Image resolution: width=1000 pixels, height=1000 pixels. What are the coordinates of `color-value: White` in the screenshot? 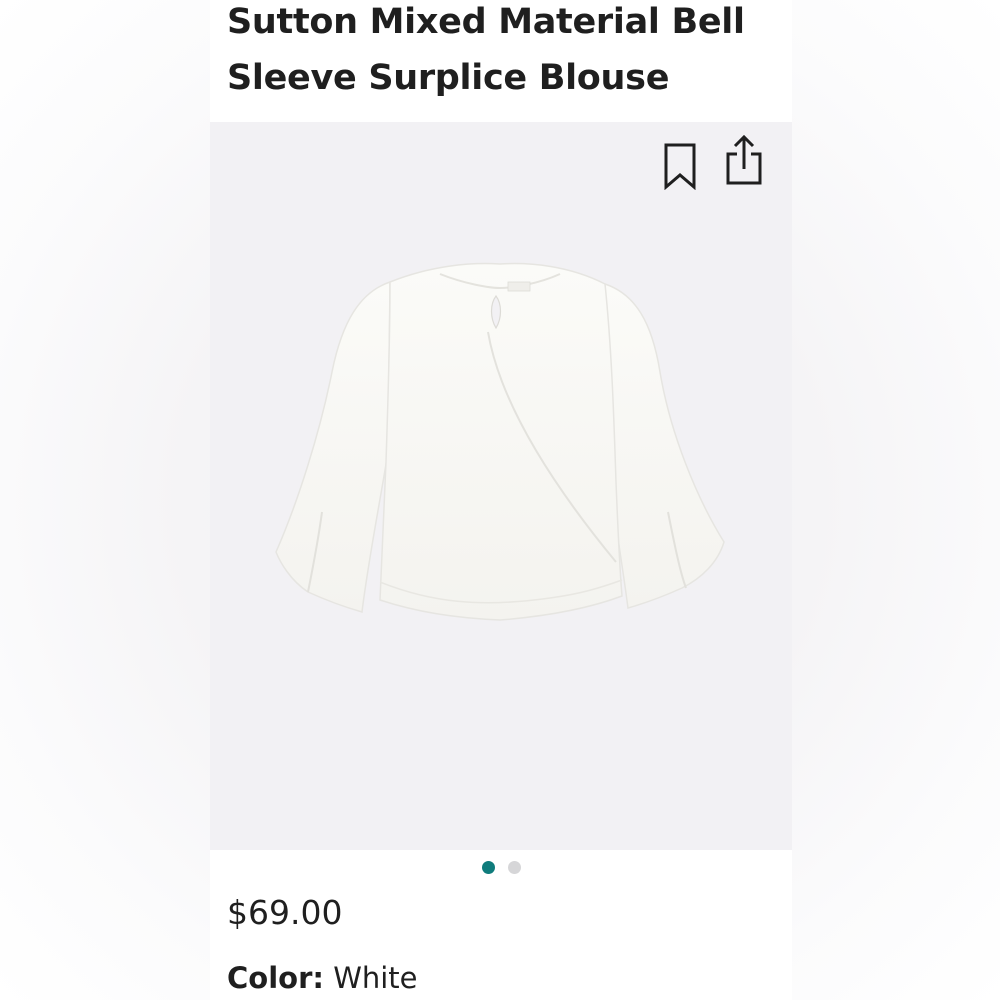 It's located at (375, 978).